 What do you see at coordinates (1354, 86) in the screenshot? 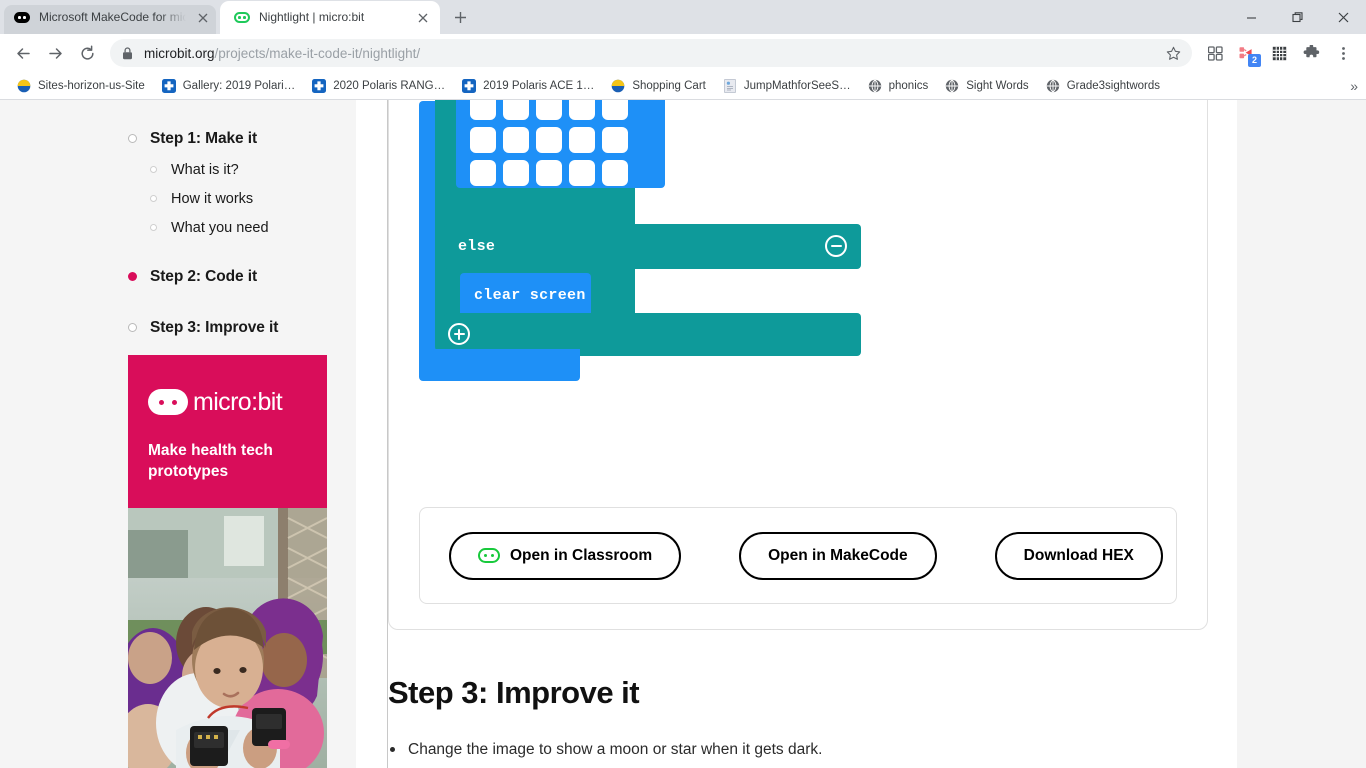
I see `bookmarks-overflow-icon: »` at bounding box center [1354, 86].